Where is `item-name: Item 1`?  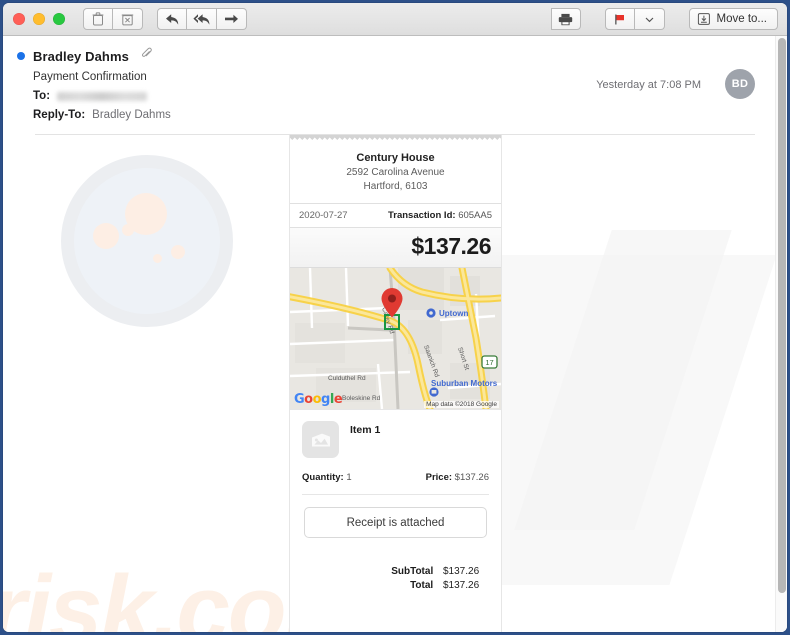 item-name: Item 1 is located at coordinates (365, 430).